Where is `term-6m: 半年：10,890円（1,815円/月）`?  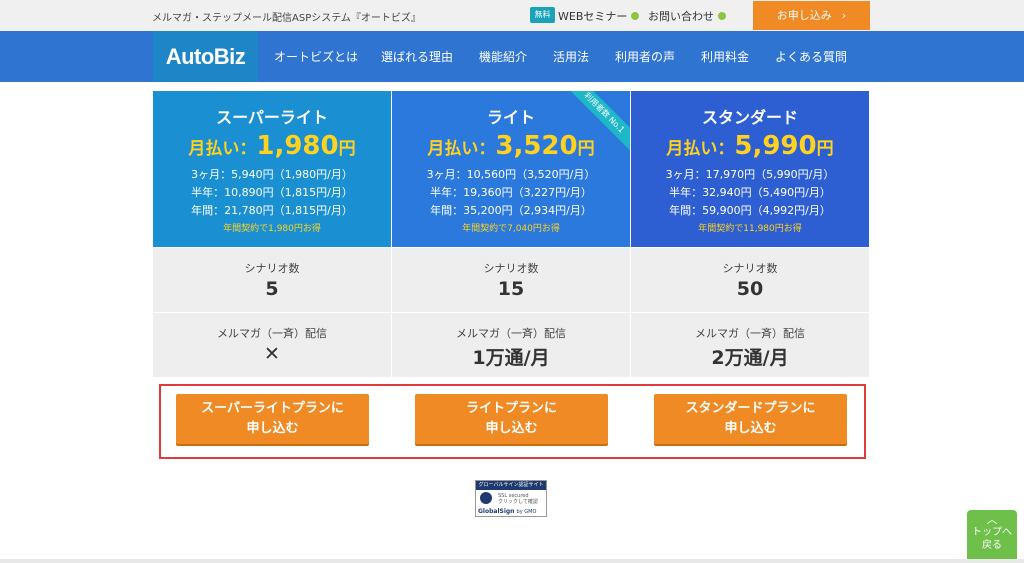
term-6m: 半年：10,890円（1,815円/月） is located at coordinates (272, 192).